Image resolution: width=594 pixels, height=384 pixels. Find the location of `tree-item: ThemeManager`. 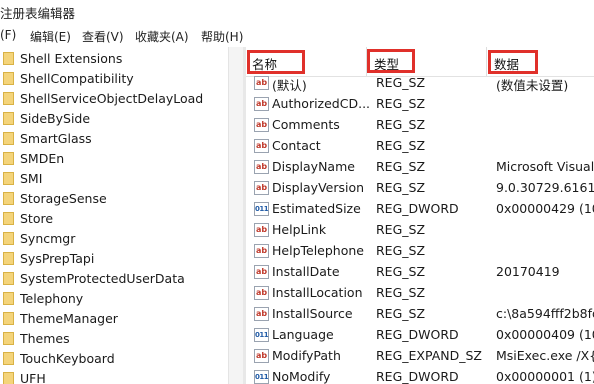

tree-item: ThemeManager is located at coordinates (114, 319).